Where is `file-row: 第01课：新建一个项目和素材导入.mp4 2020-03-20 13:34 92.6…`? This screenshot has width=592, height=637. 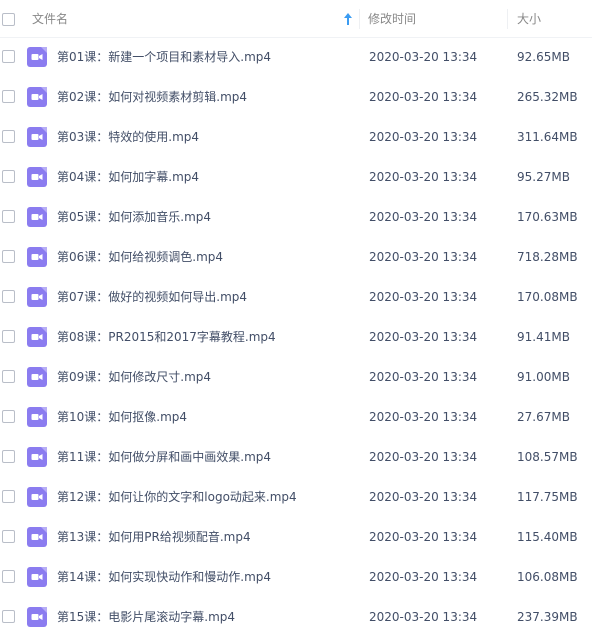
file-row: 第01课：新建一个项目和素材导入.mp4 2020-03-20 13:34 92.6… is located at coordinates (296, 57).